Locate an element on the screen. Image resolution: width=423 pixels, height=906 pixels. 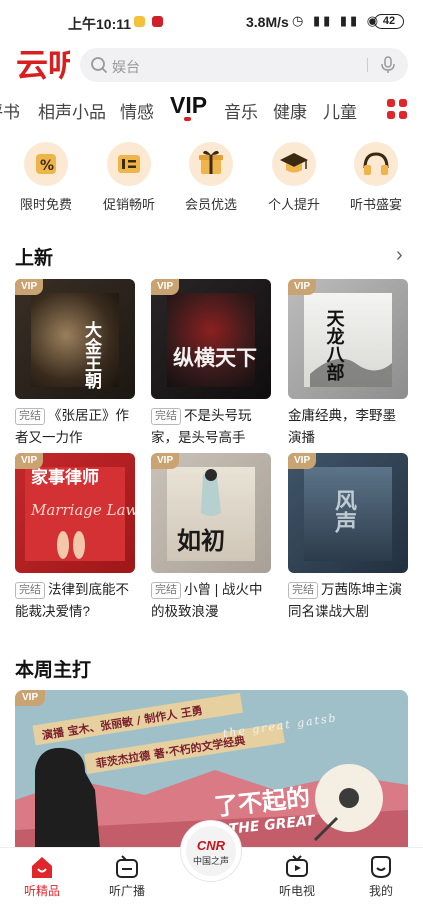
category-tabs: 评书 相声小品 情感 VIP 音乐 健康 儿童 is located at coordinates (211, 110).